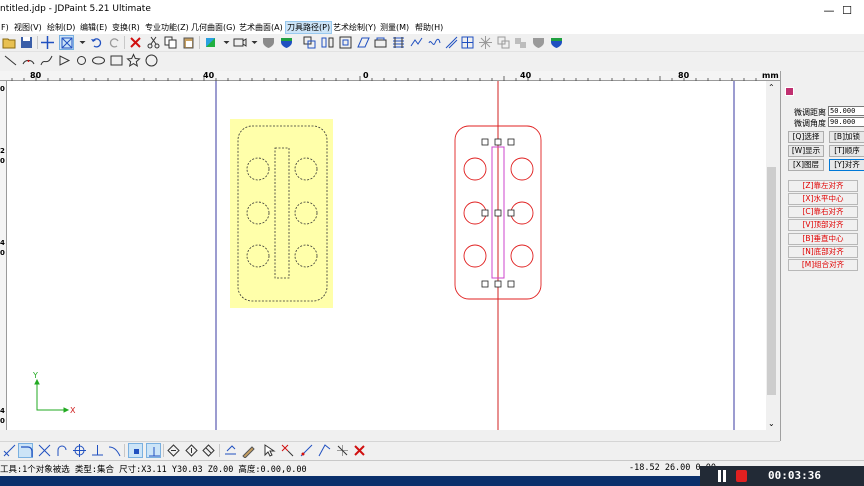  What do you see at coordinates (846, 137) in the screenshot?
I see `lock-button: [B]加锁` at bounding box center [846, 137].